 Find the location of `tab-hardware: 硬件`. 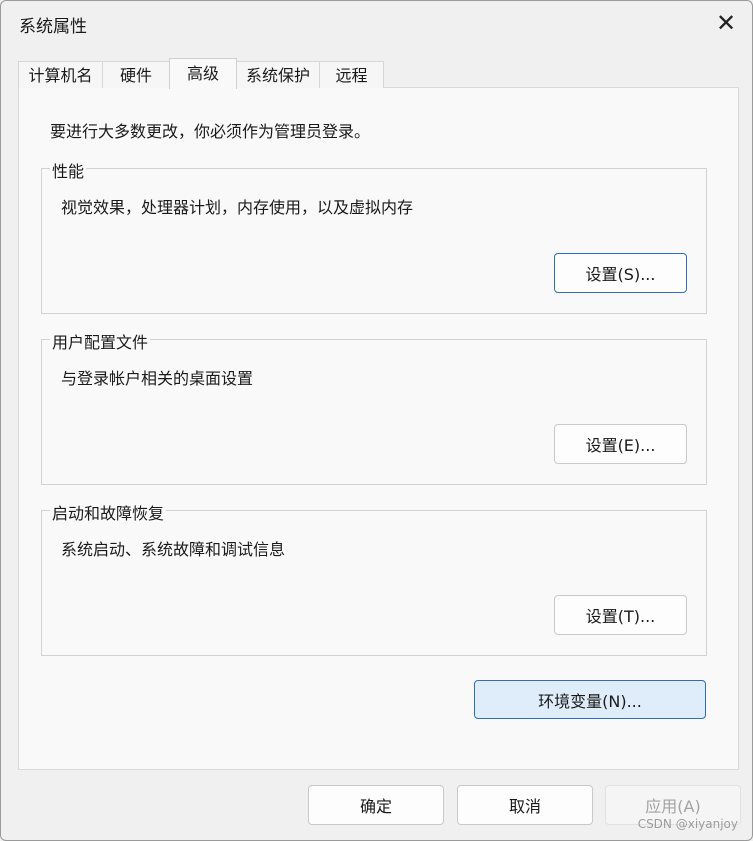

tab-hardware: 硬件 is located at coordinates (136, 74).